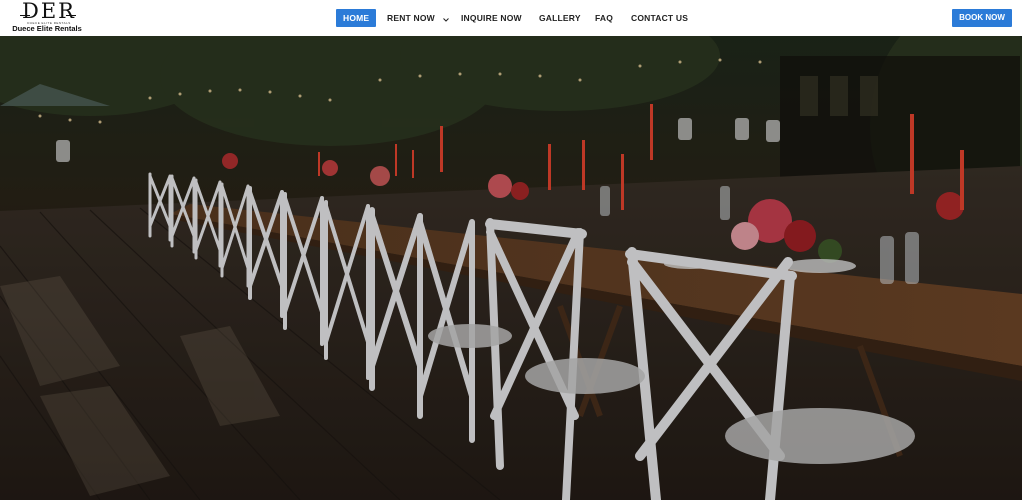 The height and width of the screenshot is (500, 1022). I want to click on nav-item-label: HOME, so click(356, 18).